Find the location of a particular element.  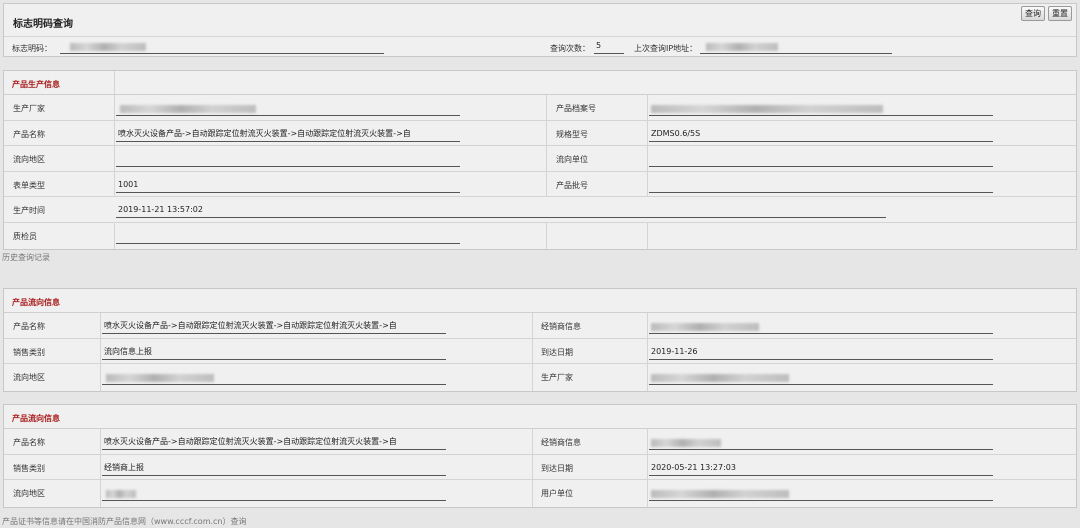

search-row: 标志明码： 查询次数： 5 上次查询IP地址： is located at coordinates (540, 46).